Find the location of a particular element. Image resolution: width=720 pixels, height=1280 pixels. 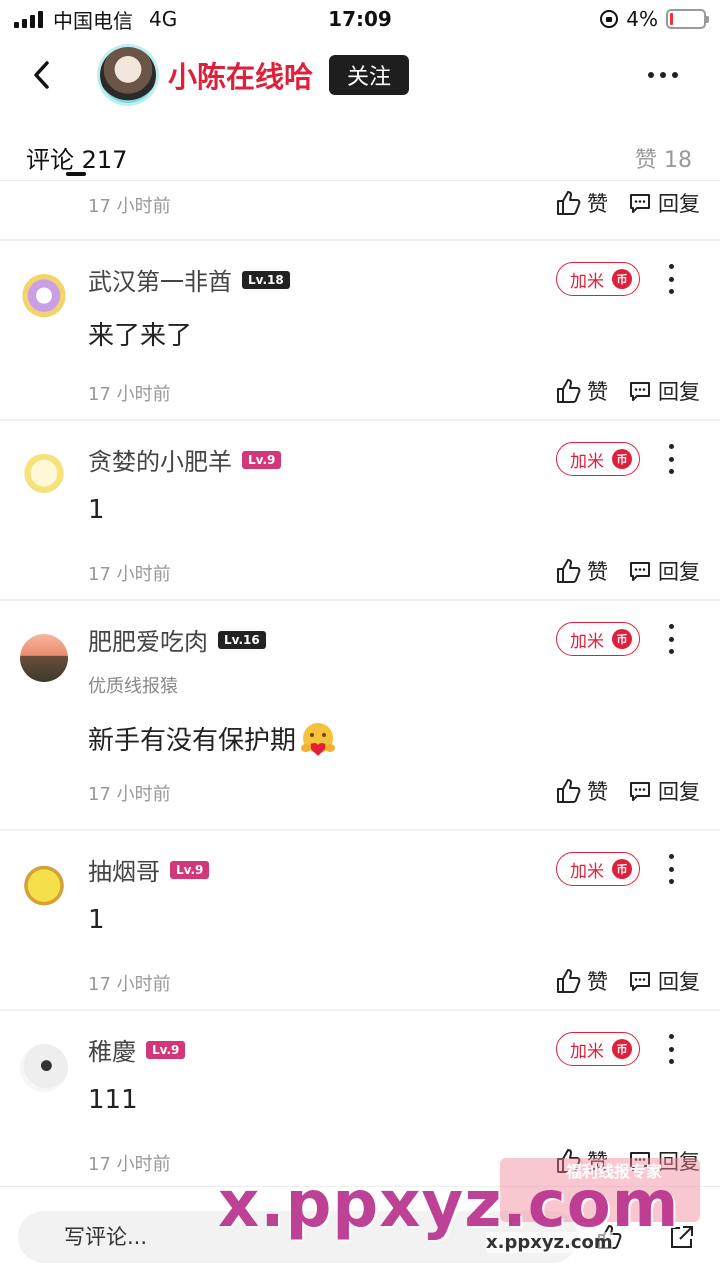

comment-content: 新手有没有保护期 is located at coordinates (213, 740).